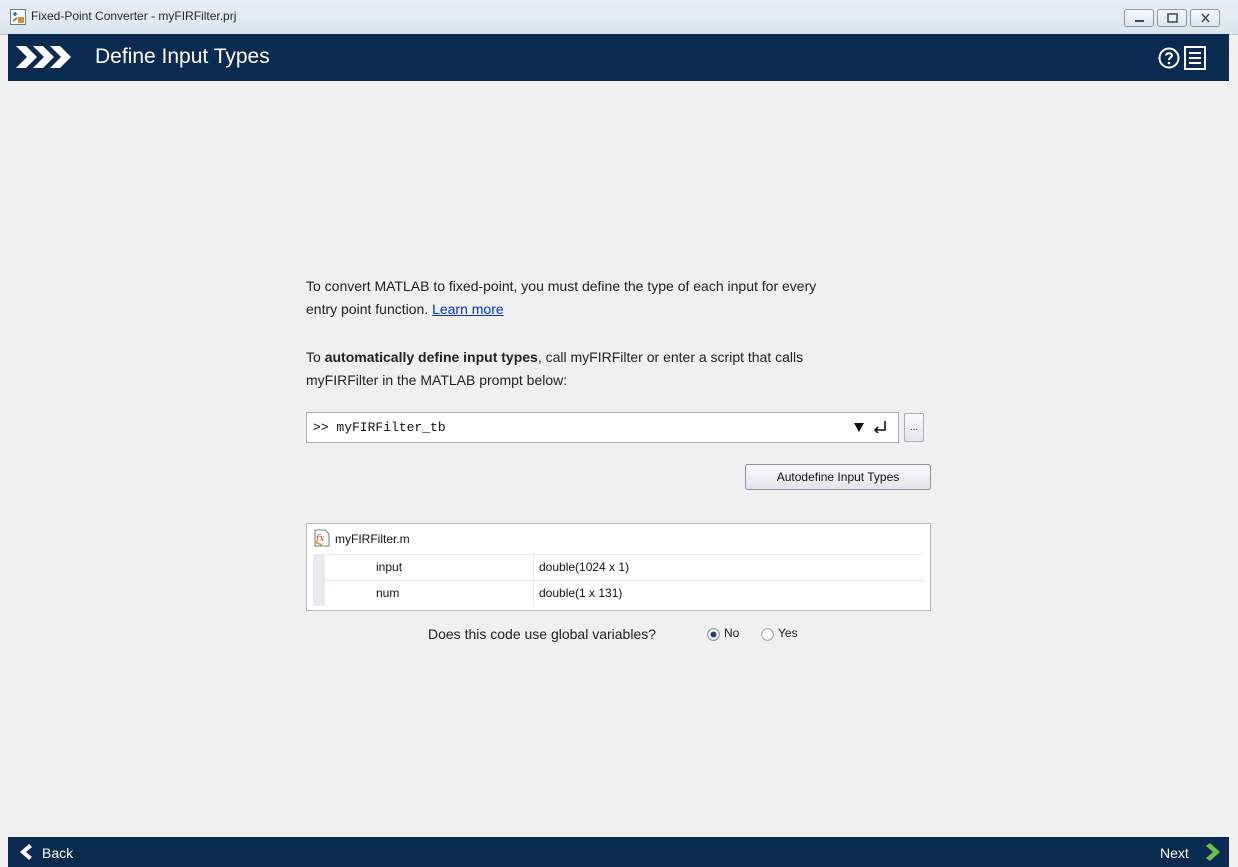 The height and width of the screenshot is (867, 1238). What do you see at coordinates (182, 56) in the screenshot?
I see `page-title: Define Input Types` at bounding box center [182, 56].